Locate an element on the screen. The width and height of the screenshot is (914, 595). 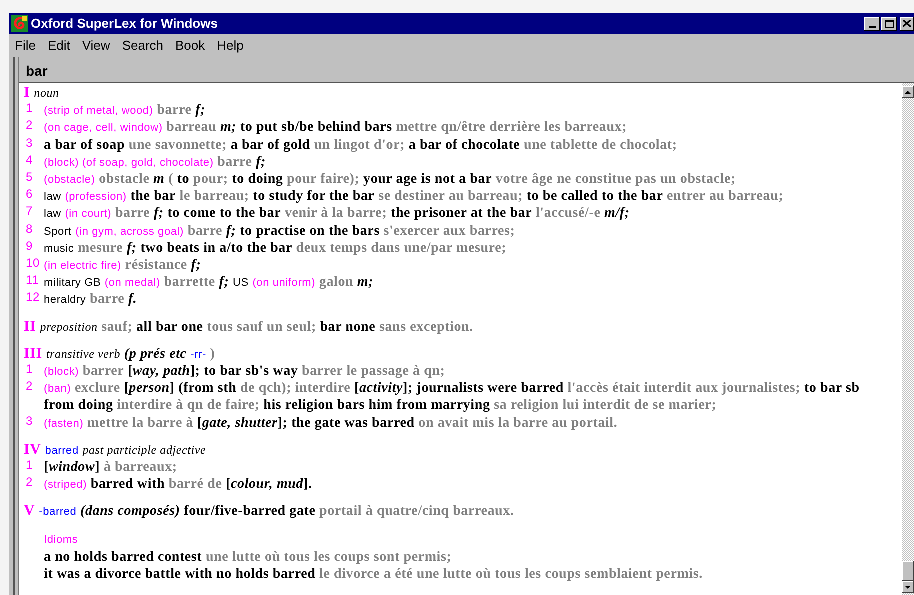
minimize-button is located at coordinates (872, 23).